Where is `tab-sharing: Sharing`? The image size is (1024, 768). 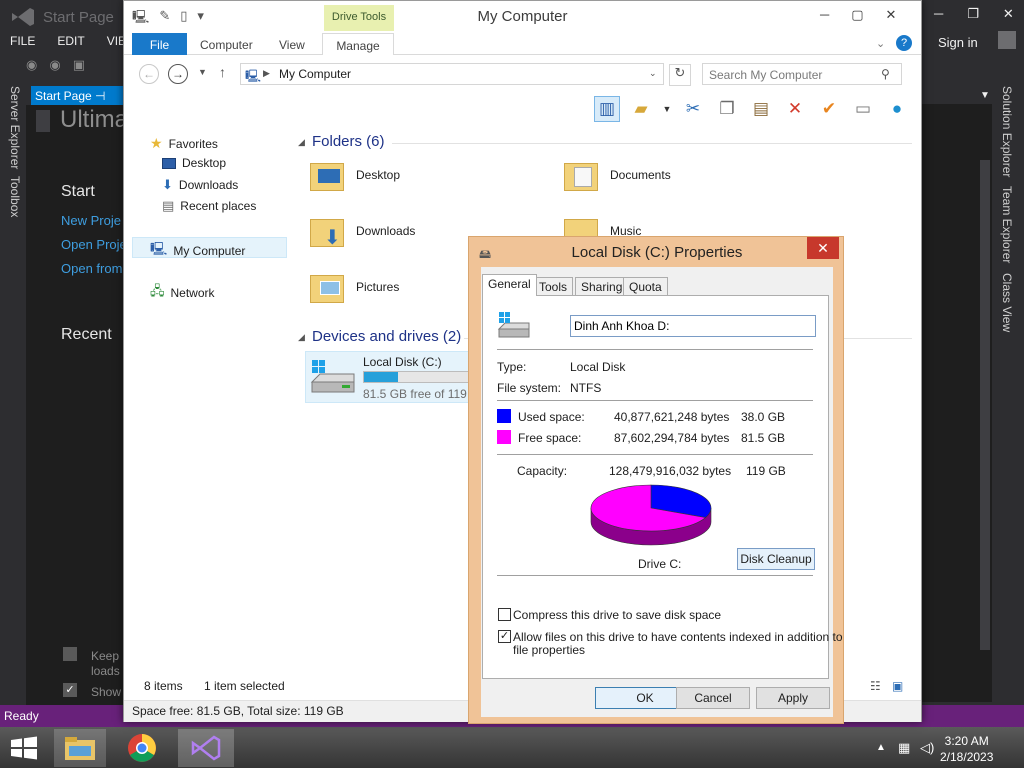 tab-sharing: Sharing is located at coordinates (602, 286).